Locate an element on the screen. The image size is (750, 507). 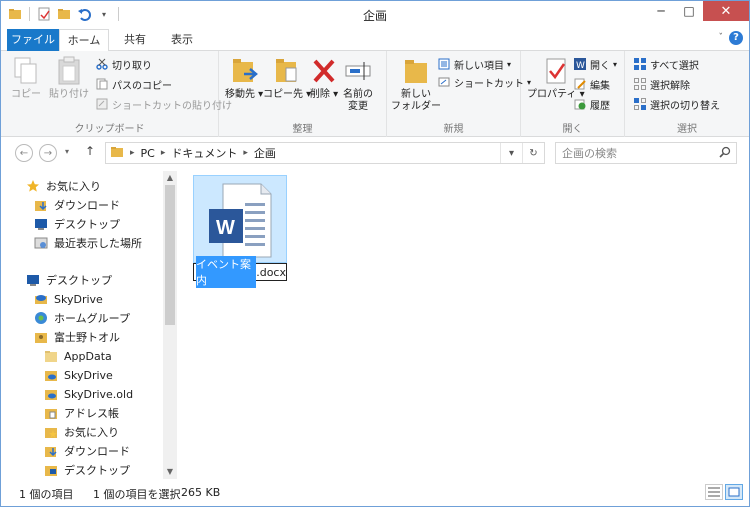
word-document-icon: W is located at coordinates (240, 220).